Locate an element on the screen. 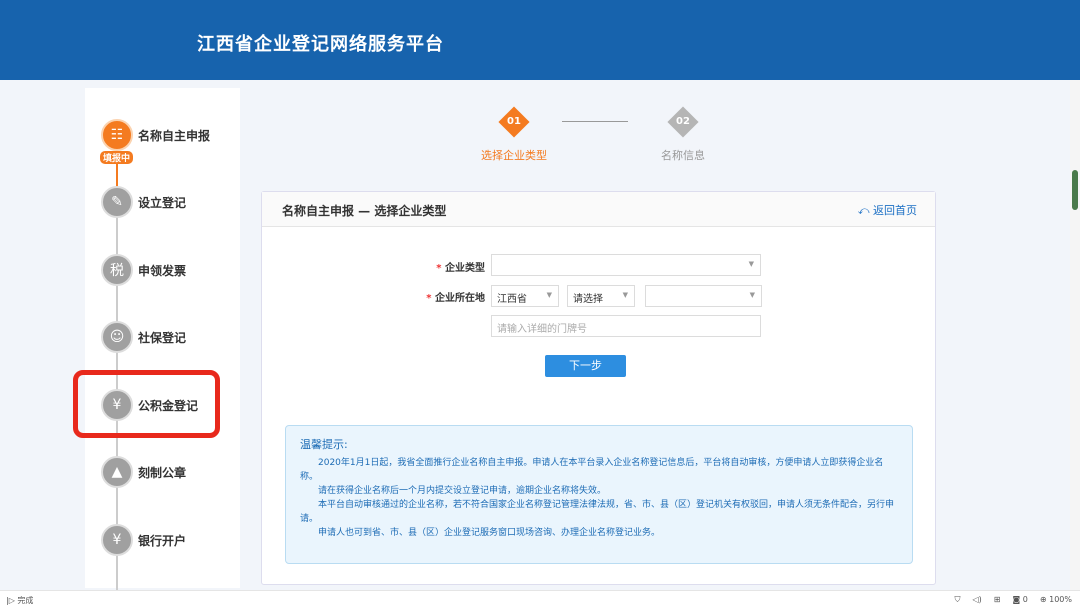 The width and height of the screenshot is (1080, 608). sidebar-item-label: 申领发票 is located at coordinates (162, 270).